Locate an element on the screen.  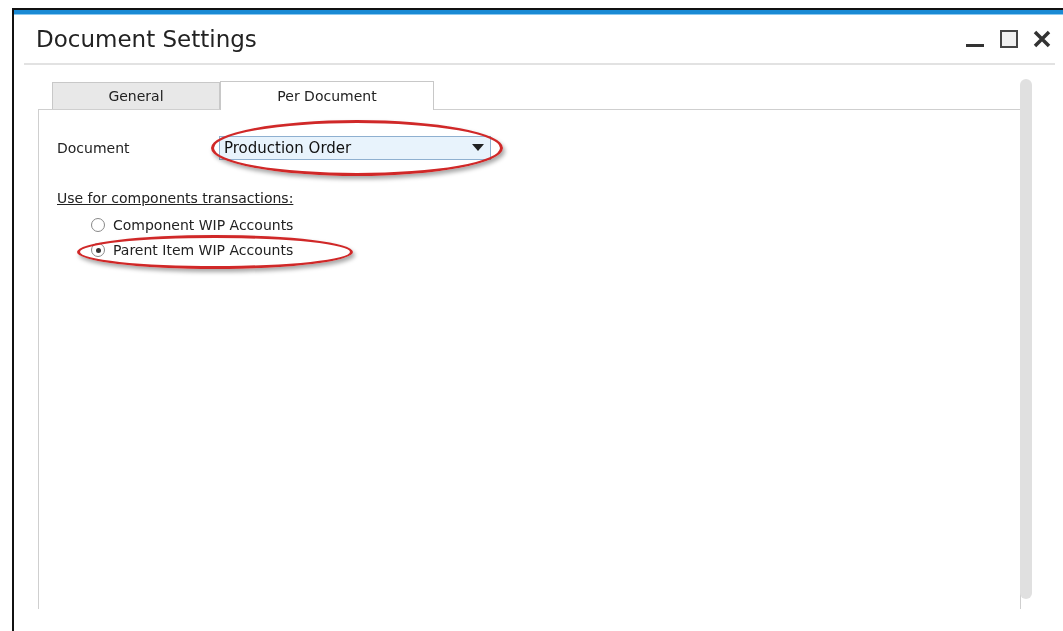
tab: Per Document is located at coordinates (327, 95).